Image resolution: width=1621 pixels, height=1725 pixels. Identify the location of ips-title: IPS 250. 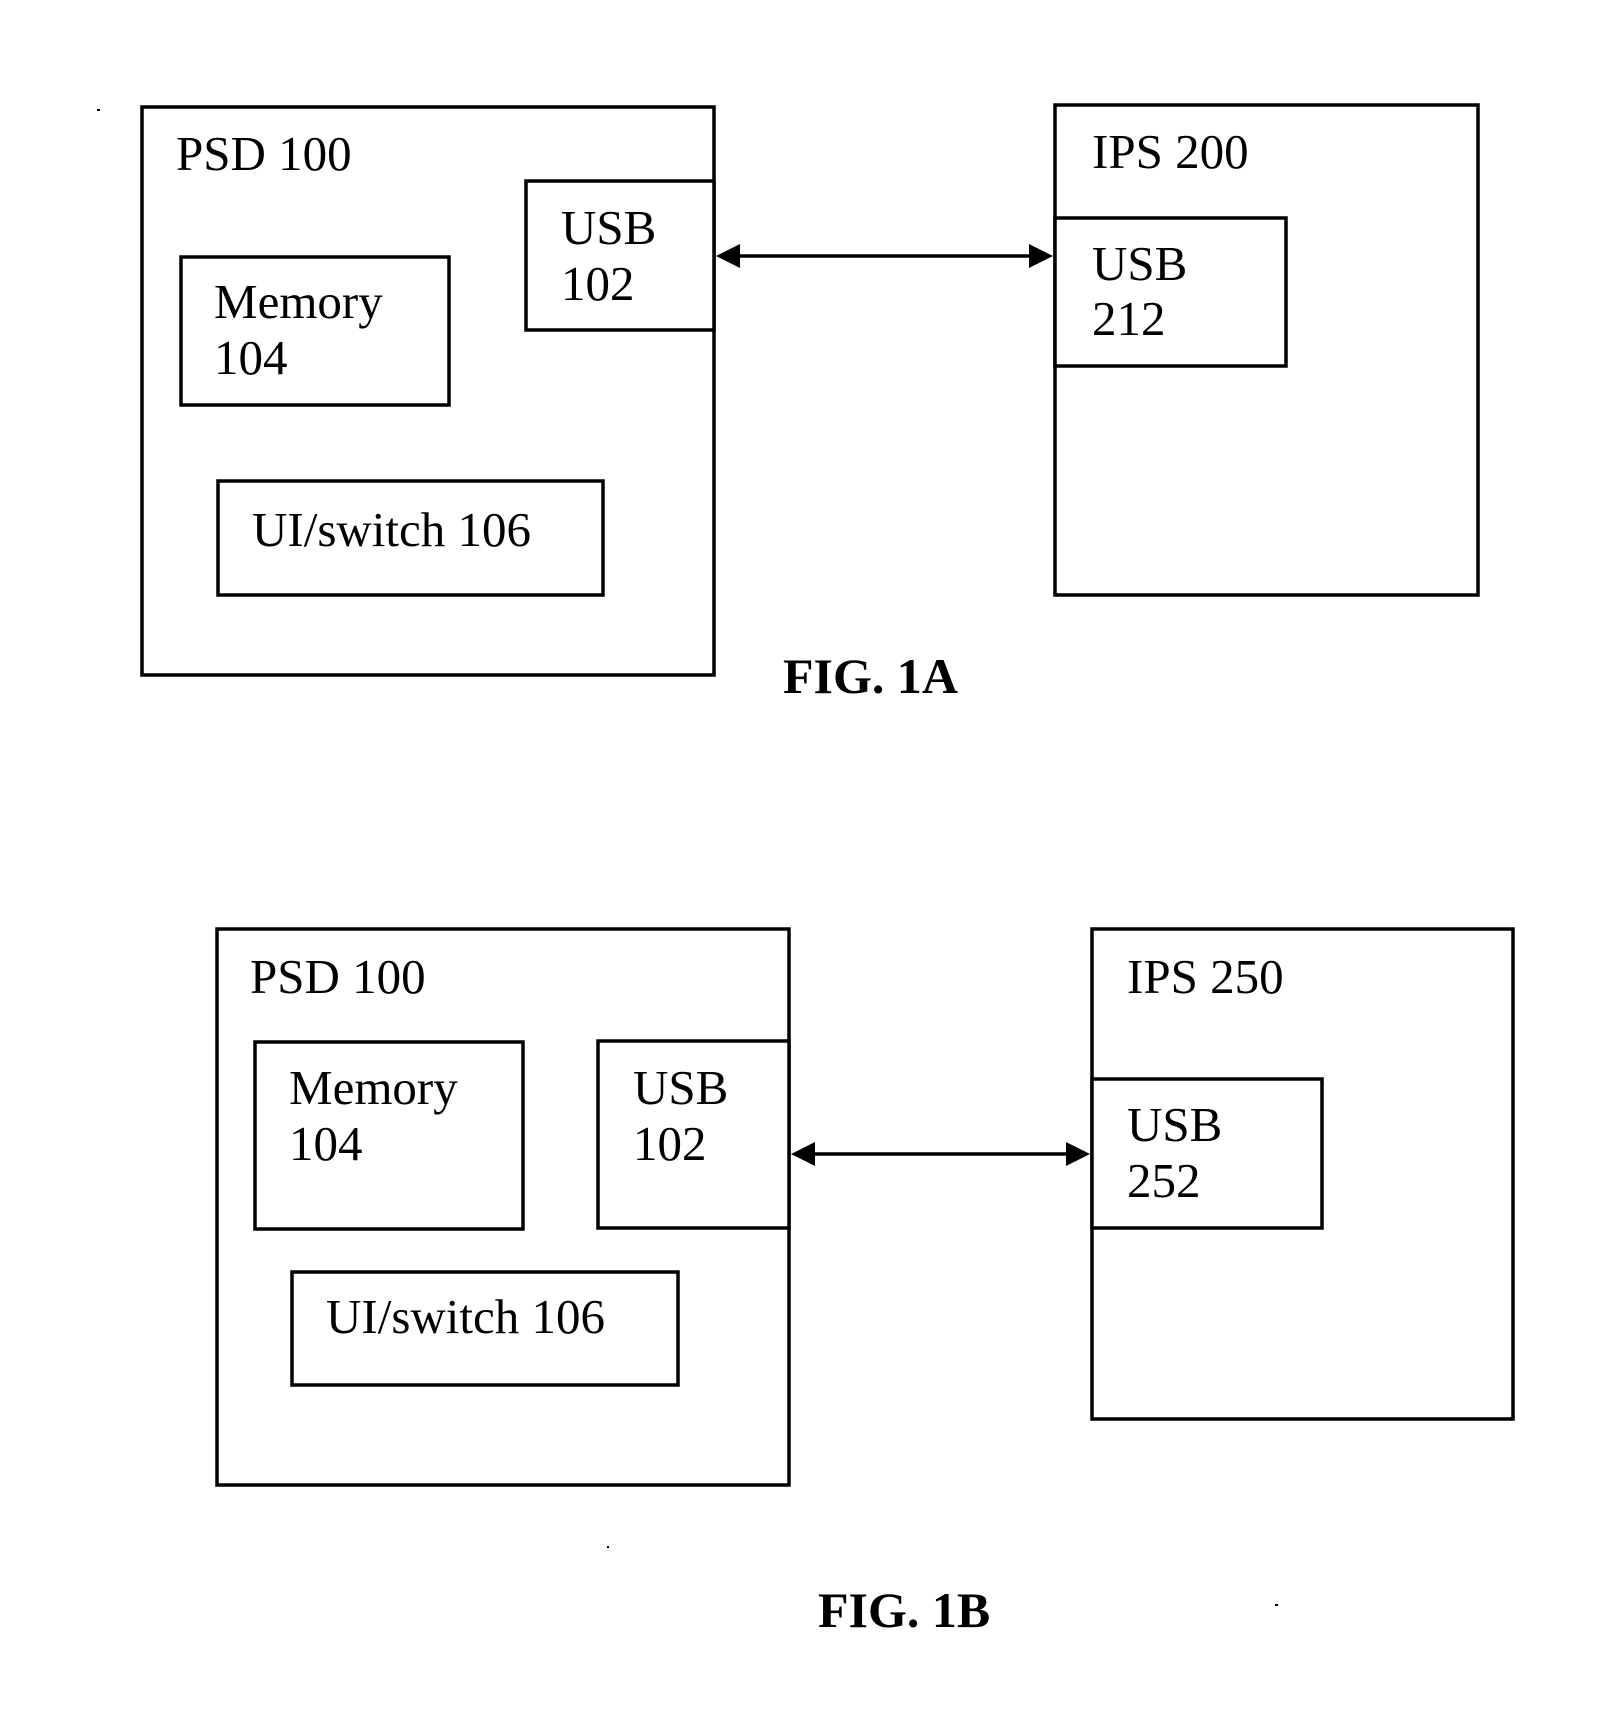
(1205, 976).